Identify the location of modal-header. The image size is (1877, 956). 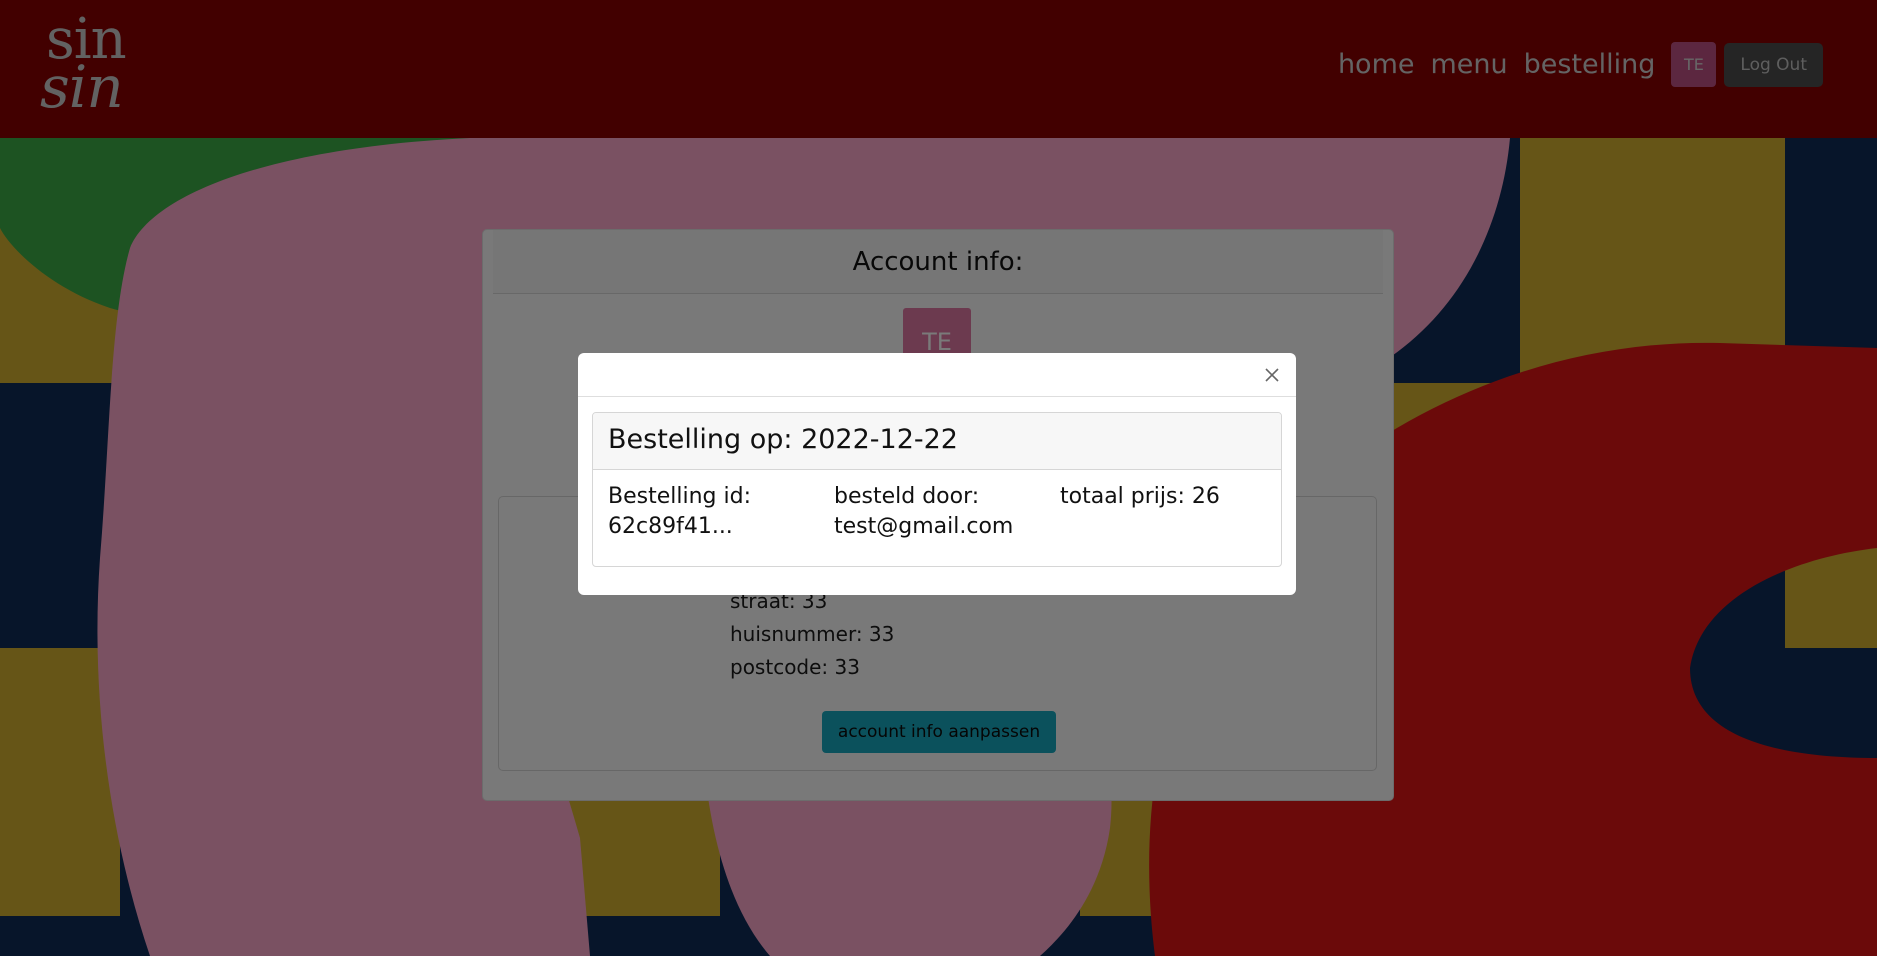
(937, 375).